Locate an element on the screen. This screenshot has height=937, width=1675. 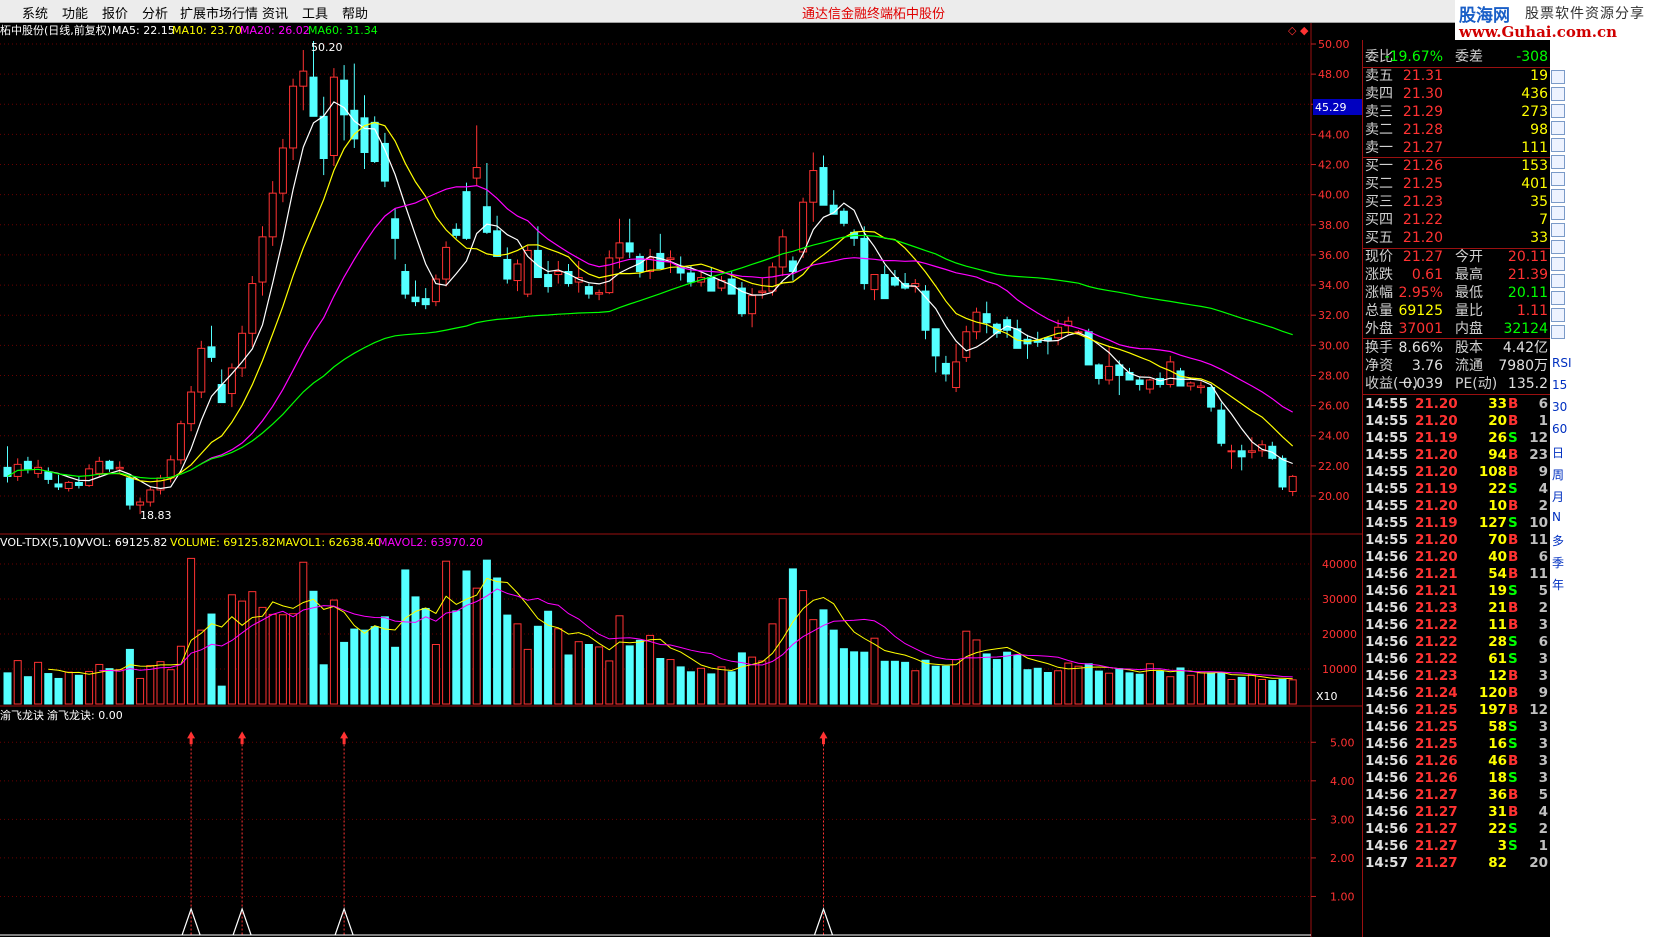
stat-row-value2: 1.11 is located at coordinates (1532, 311).